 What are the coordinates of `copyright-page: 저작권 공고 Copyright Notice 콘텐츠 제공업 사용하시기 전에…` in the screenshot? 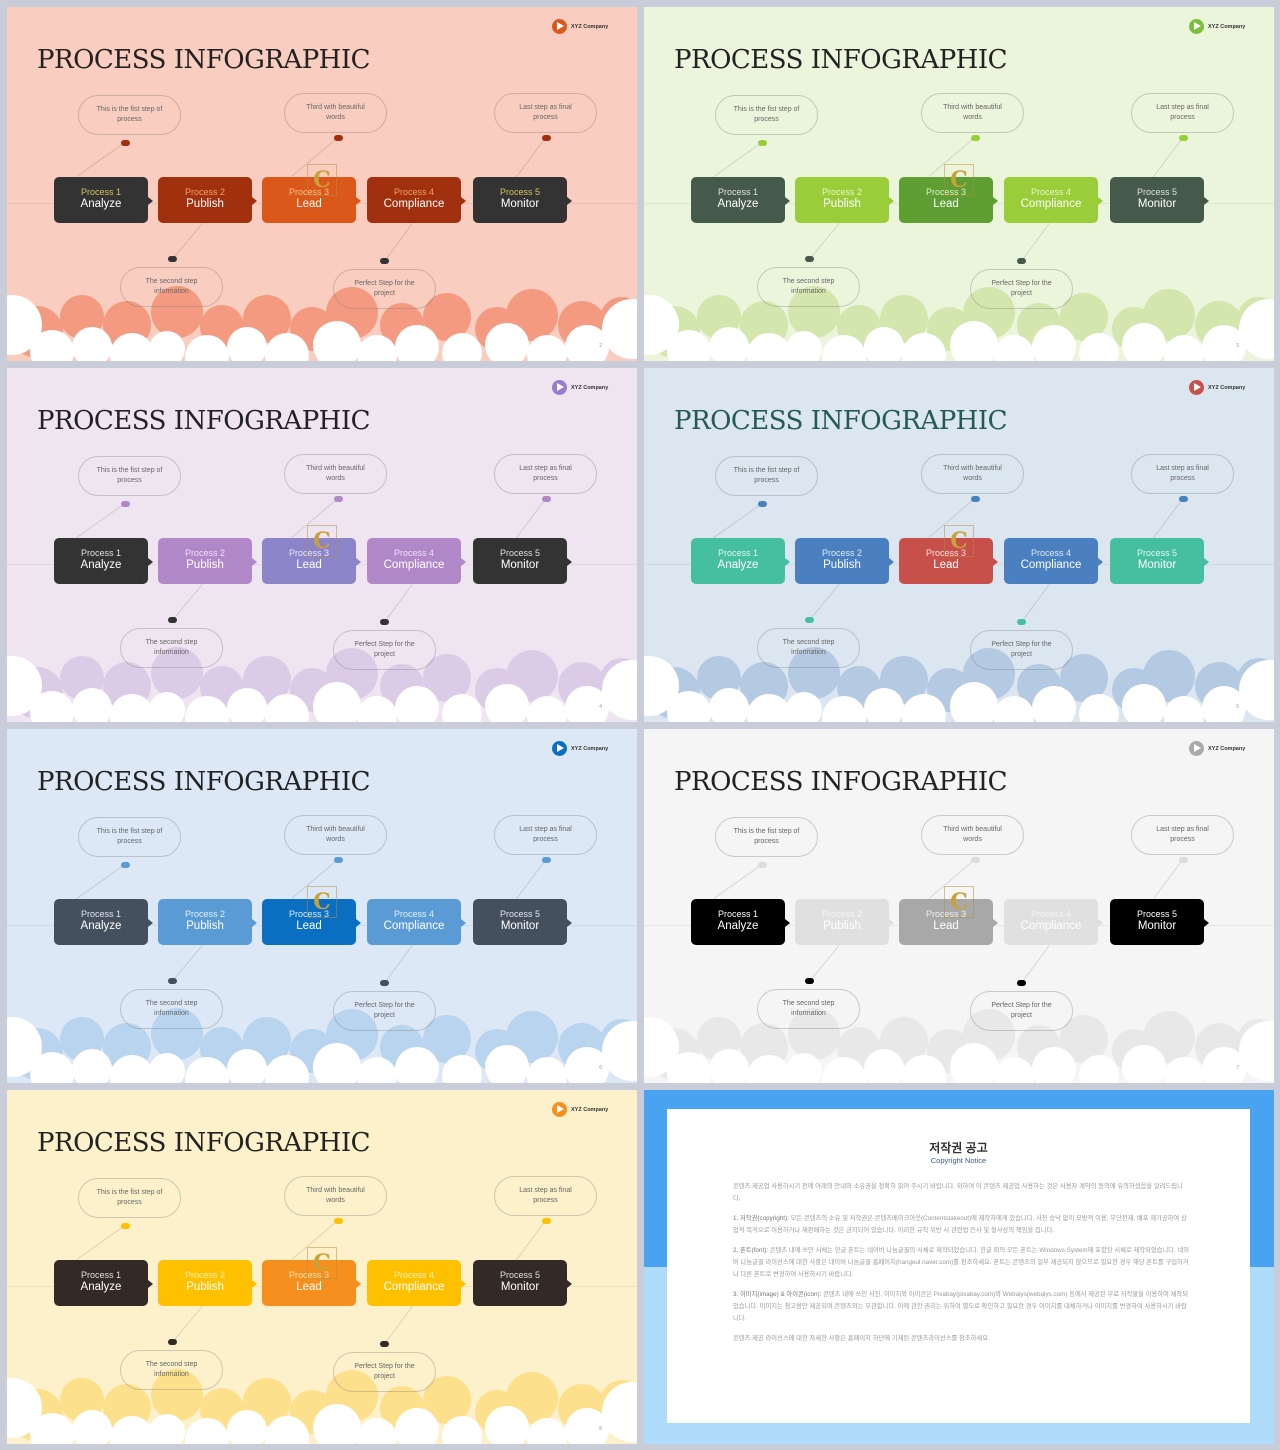 It's located at (958, 1266).